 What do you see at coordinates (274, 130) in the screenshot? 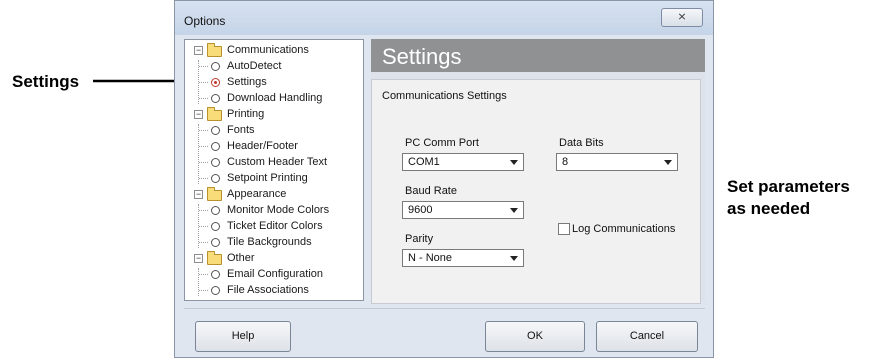
I see `tree-item-fonts: Fonts` at bounding box center [274, 130].